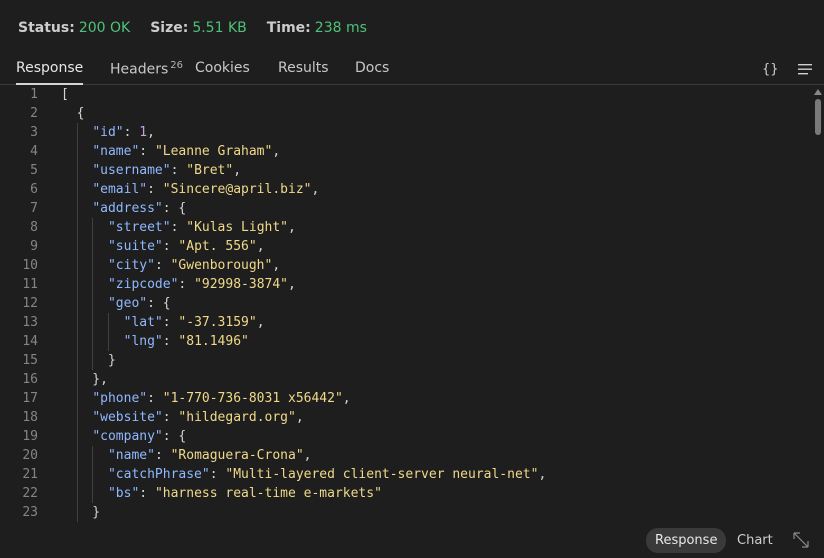 The width and height of the screenshot is (824, 558). What do you see at coordinates (406, 493) in the screenshot?
I see `code-line: 22 "bs": "harness real-time e-markets"` at bounding box center [406, 493].